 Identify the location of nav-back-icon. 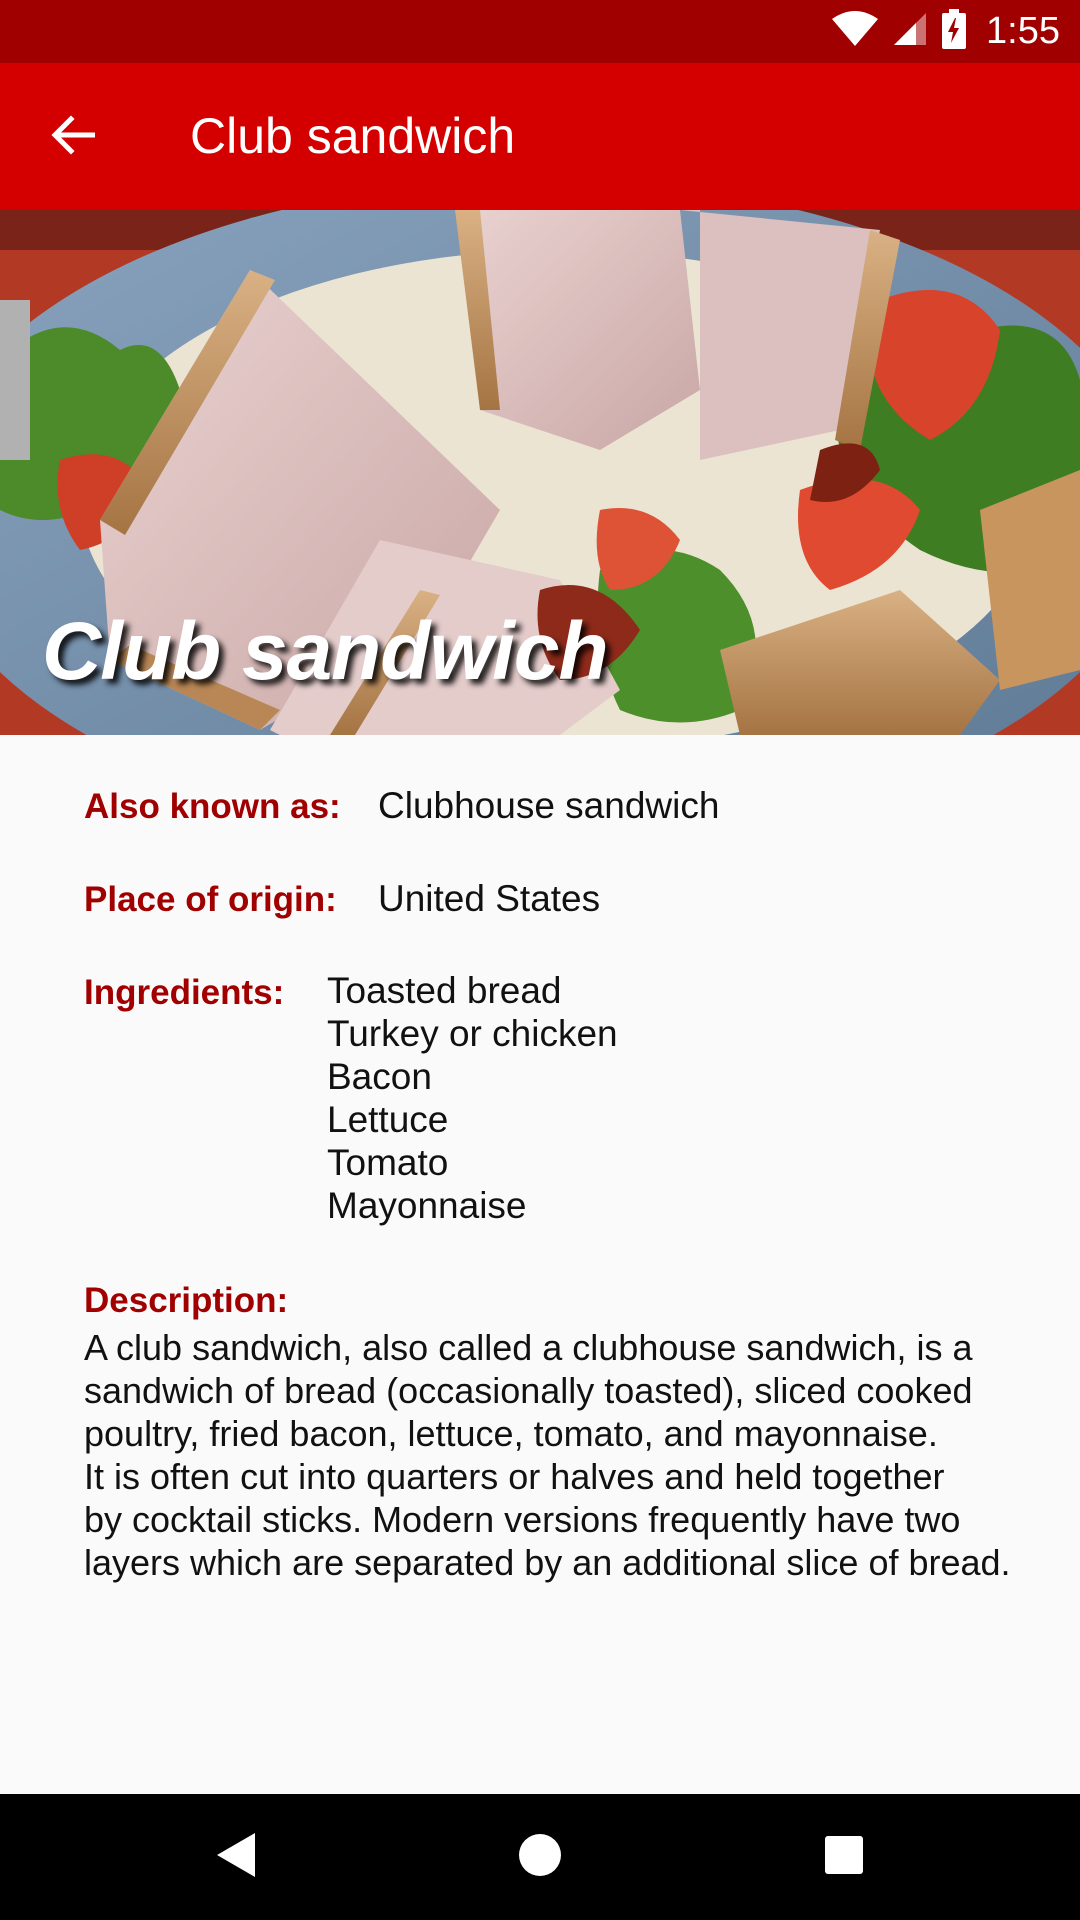
(236, 1857).